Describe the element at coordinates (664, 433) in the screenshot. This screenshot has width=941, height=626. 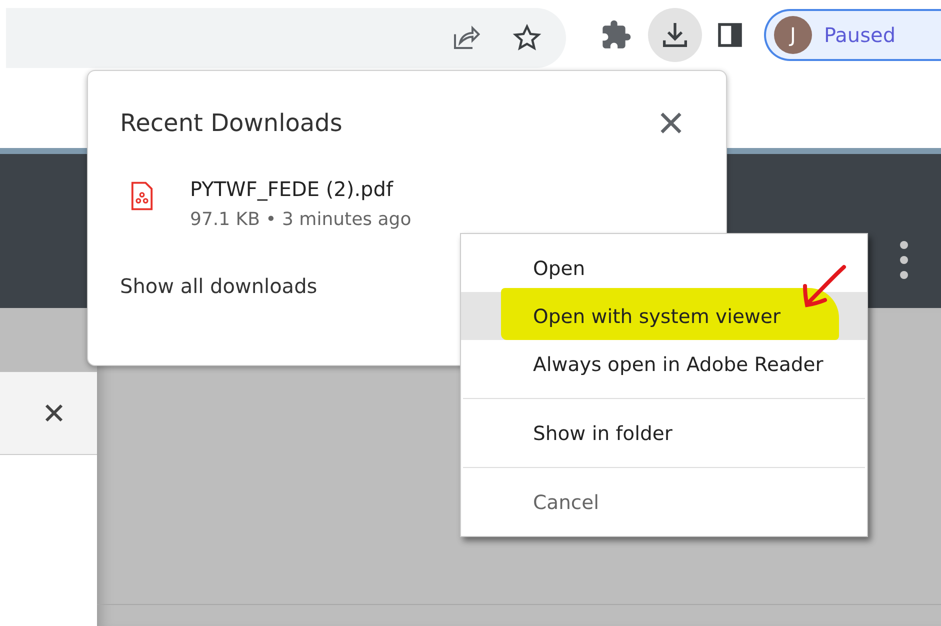
I see `menu-item: Show in folder` at that location.